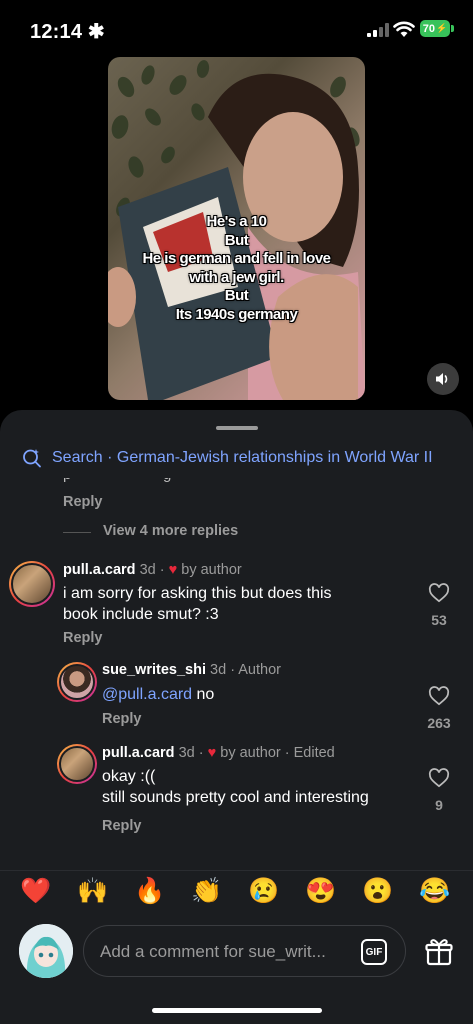 This screenshot has height=1024, width=473. I want to click on comment-input: Add a comment for sue_writ... GIF, so click(244, 951).